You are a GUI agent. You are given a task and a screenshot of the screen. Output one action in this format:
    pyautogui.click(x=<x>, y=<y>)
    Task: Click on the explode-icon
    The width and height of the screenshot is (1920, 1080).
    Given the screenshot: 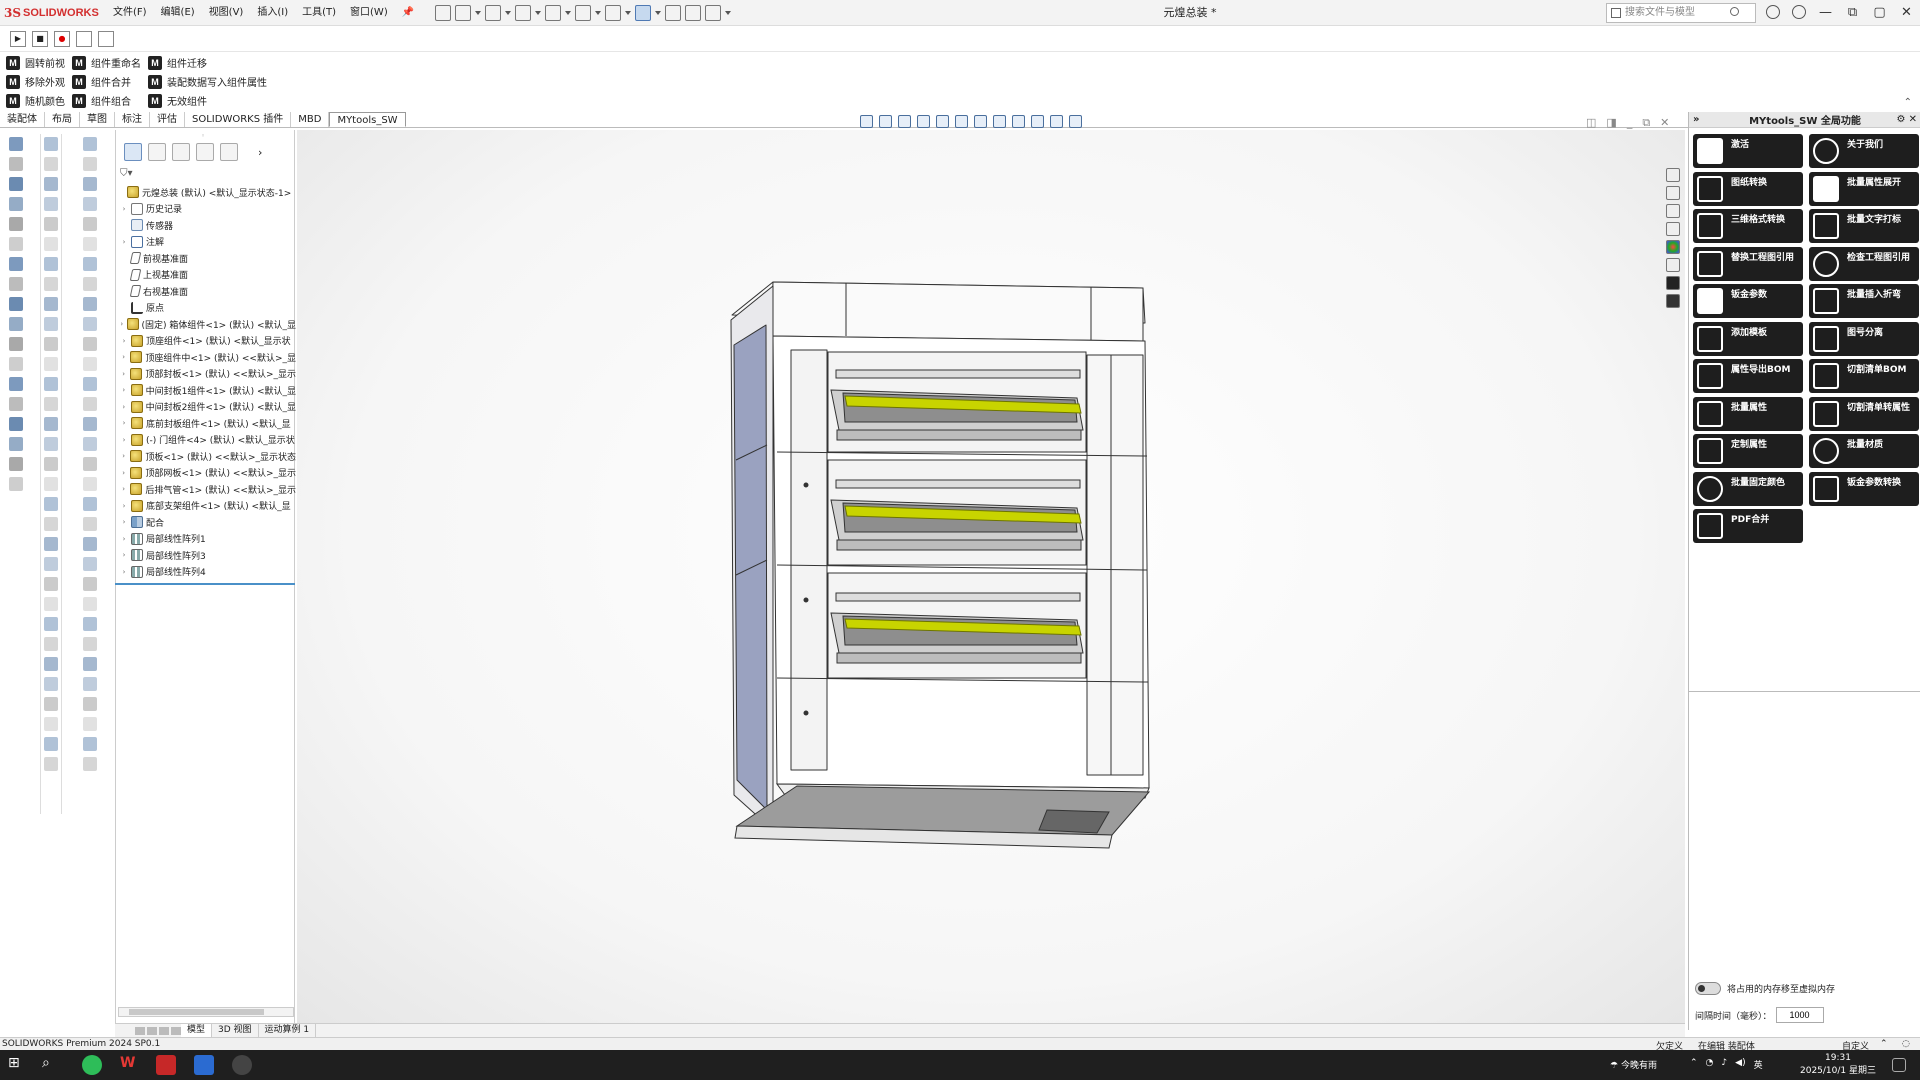 What is the action you would take?
    pyautogui.click(x=16, y=264)
    